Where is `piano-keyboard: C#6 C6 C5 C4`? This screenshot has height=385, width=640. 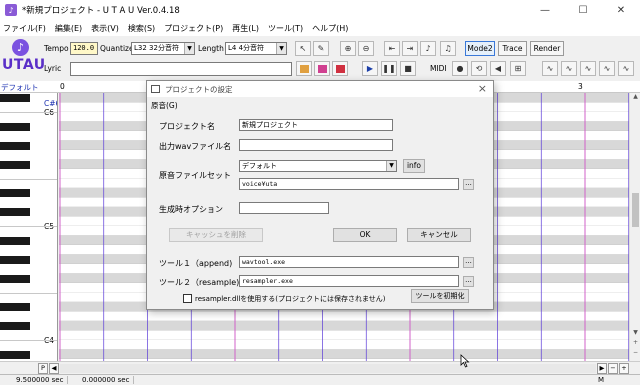
piano-keyboard: C#6 C6 C5 C4 is located at coordinates (29, 227).